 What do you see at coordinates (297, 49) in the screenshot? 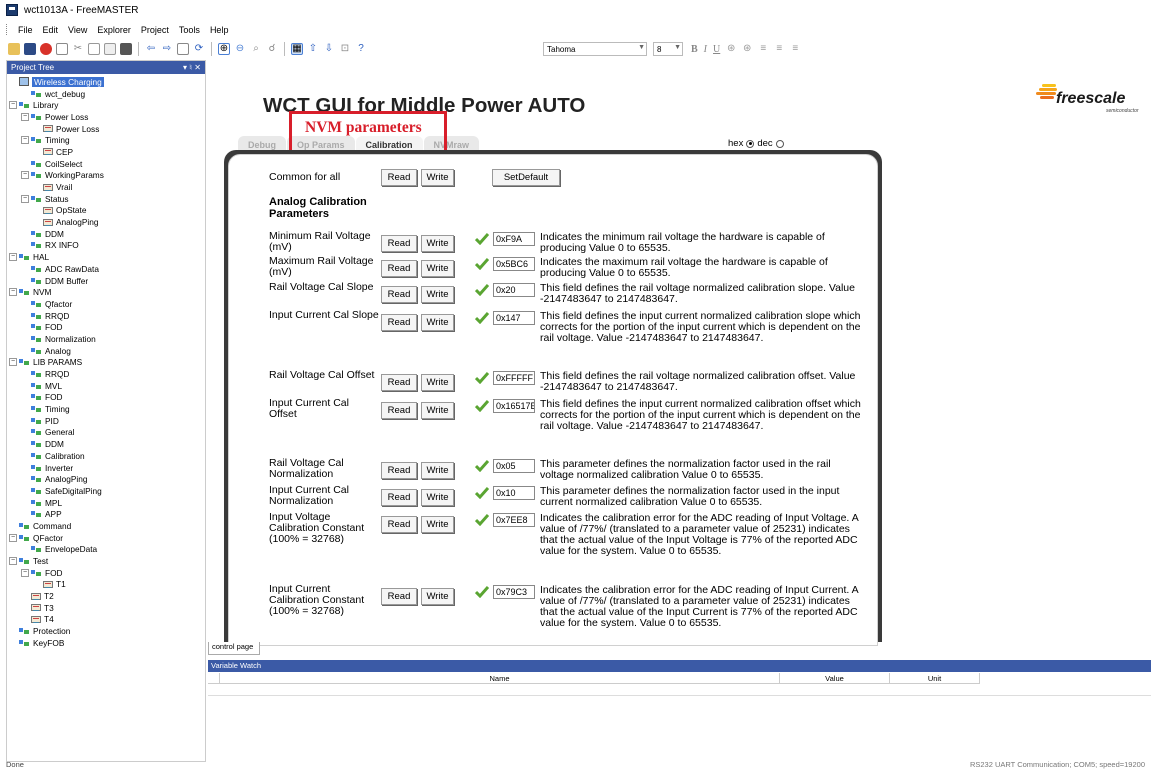
I see `grid-view-icon: ▦` at bounding box center [297, 49].